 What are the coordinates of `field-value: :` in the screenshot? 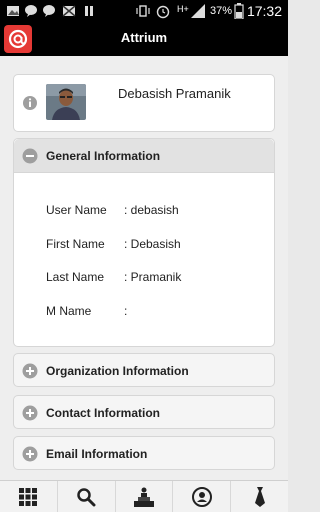 It's located at (126, 311).